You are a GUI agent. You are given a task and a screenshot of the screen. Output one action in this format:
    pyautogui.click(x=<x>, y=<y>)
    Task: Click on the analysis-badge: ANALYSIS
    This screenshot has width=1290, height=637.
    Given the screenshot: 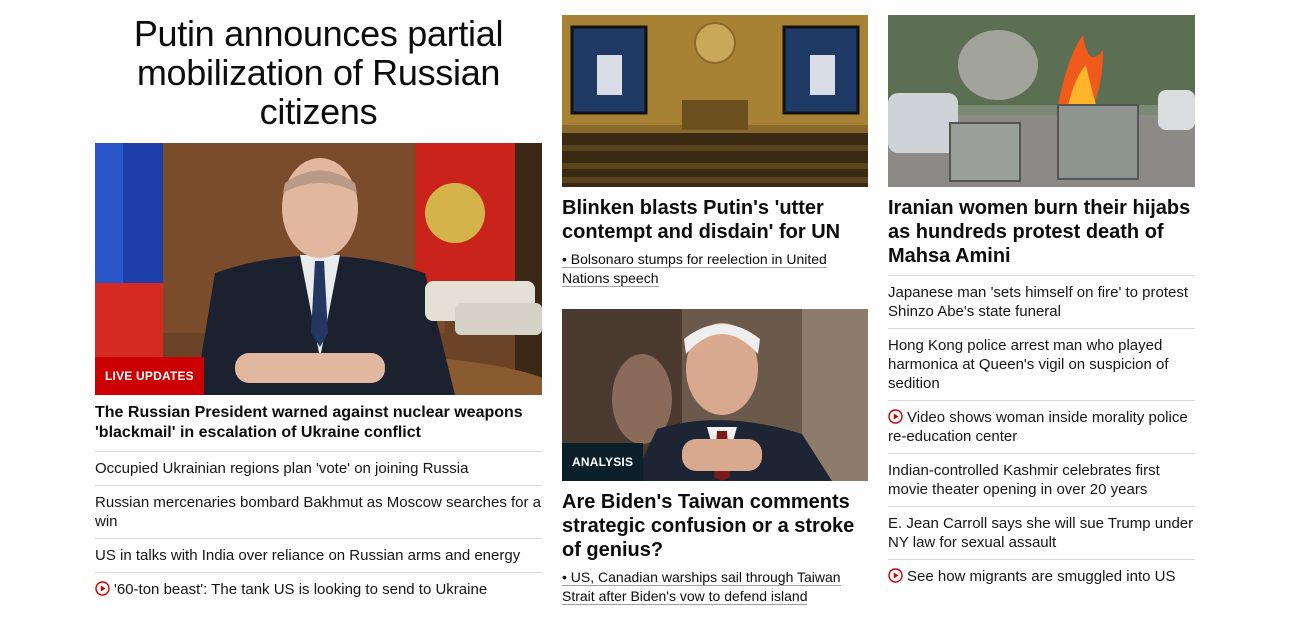 What is the action you would take?
    pyautogui.click(x=603, y=462)
    